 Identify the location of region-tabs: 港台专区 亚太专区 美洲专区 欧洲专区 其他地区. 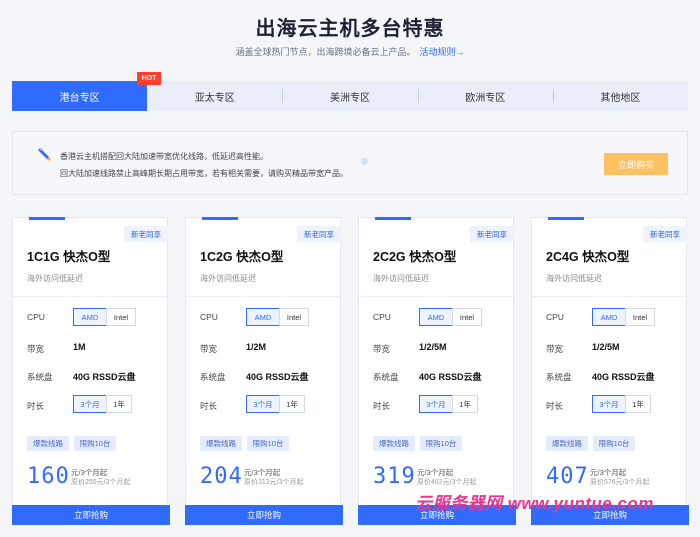
(350, 96).